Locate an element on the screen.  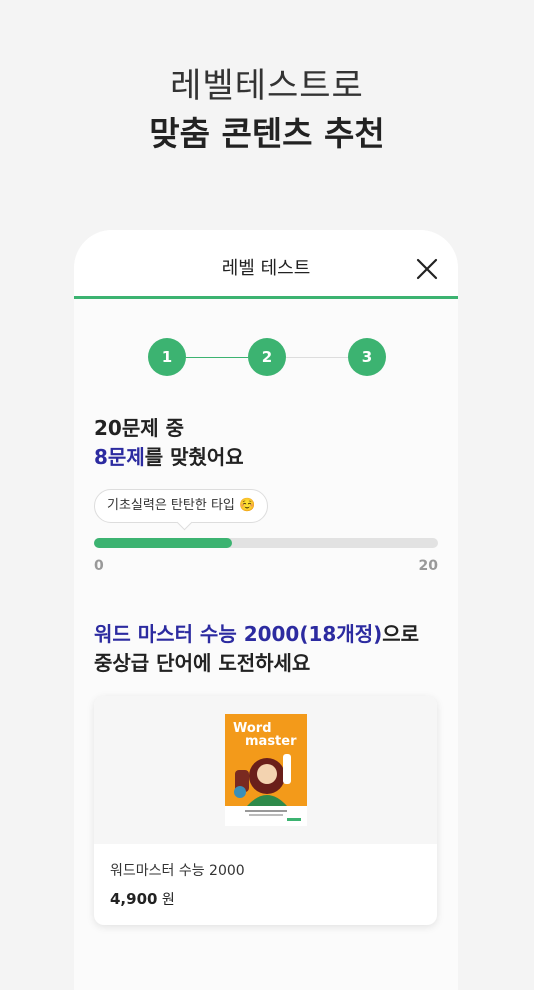
recommendation-text: 워드 마스터 수능 2000(18개정)으로 중상급 단어에 도전하세요 is located at coordinates (266, 649).